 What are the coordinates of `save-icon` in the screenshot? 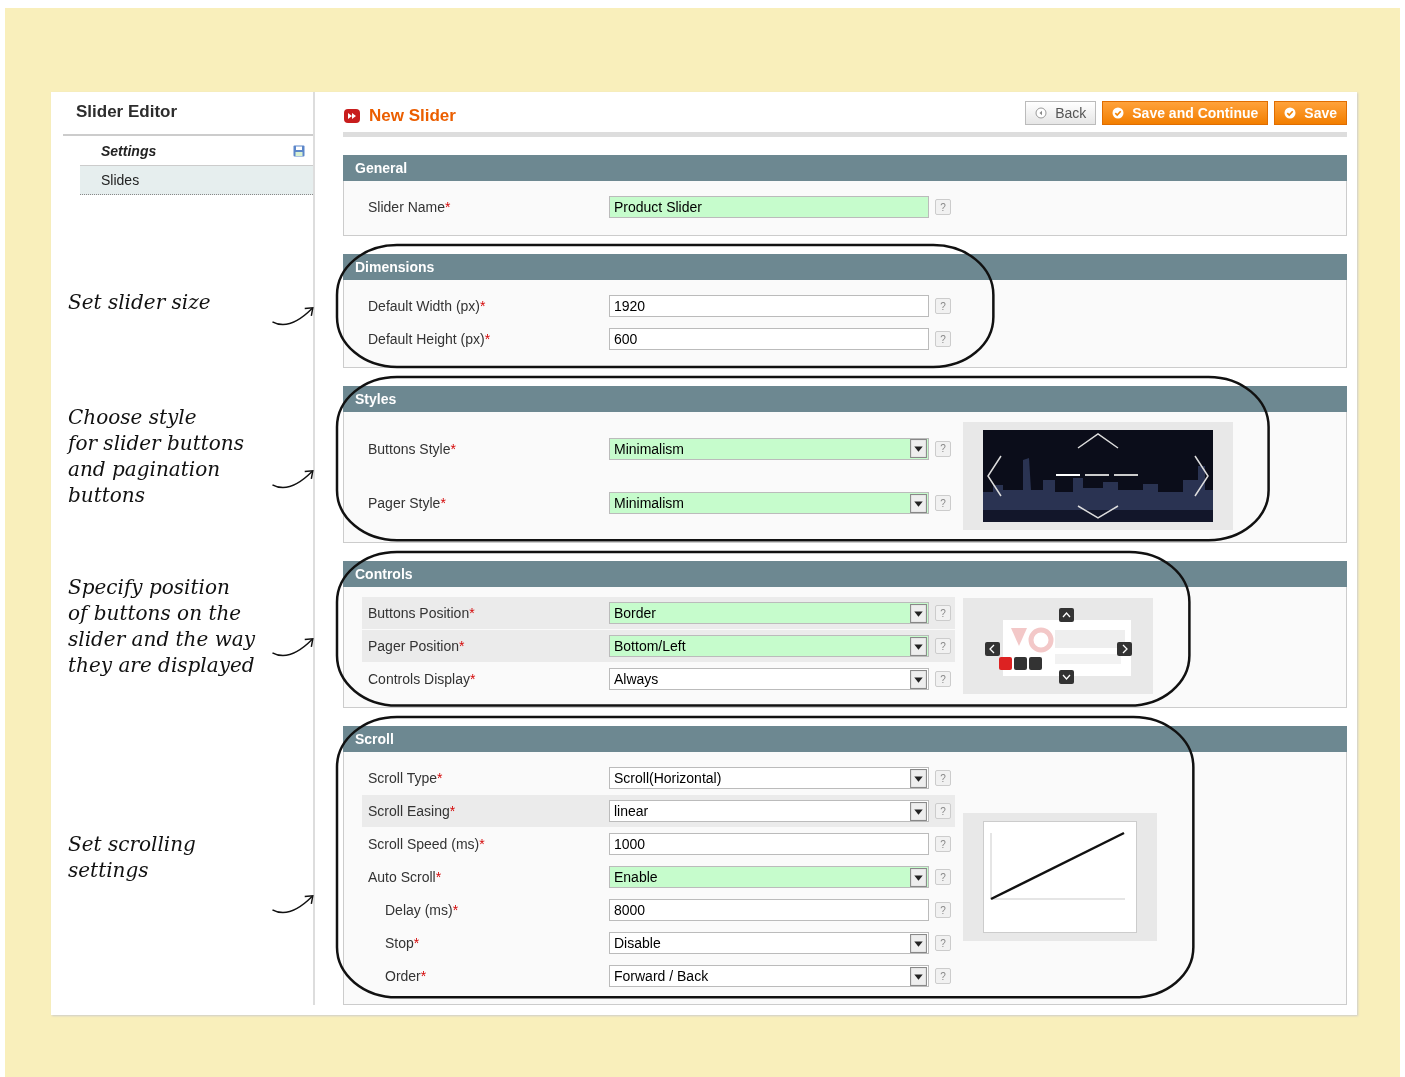 It's located at (299, 151).